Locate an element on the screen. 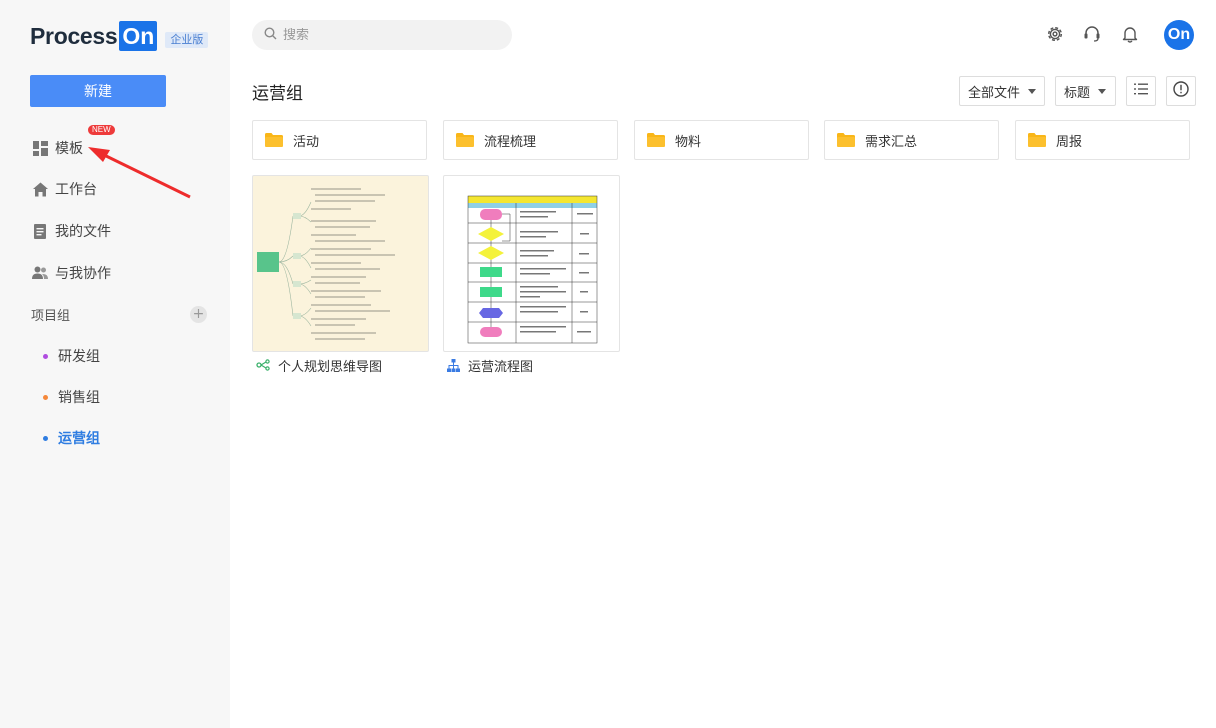 This screenshot has height=728, width=1216. add-group-button: + is located at coordinates (198, 314).